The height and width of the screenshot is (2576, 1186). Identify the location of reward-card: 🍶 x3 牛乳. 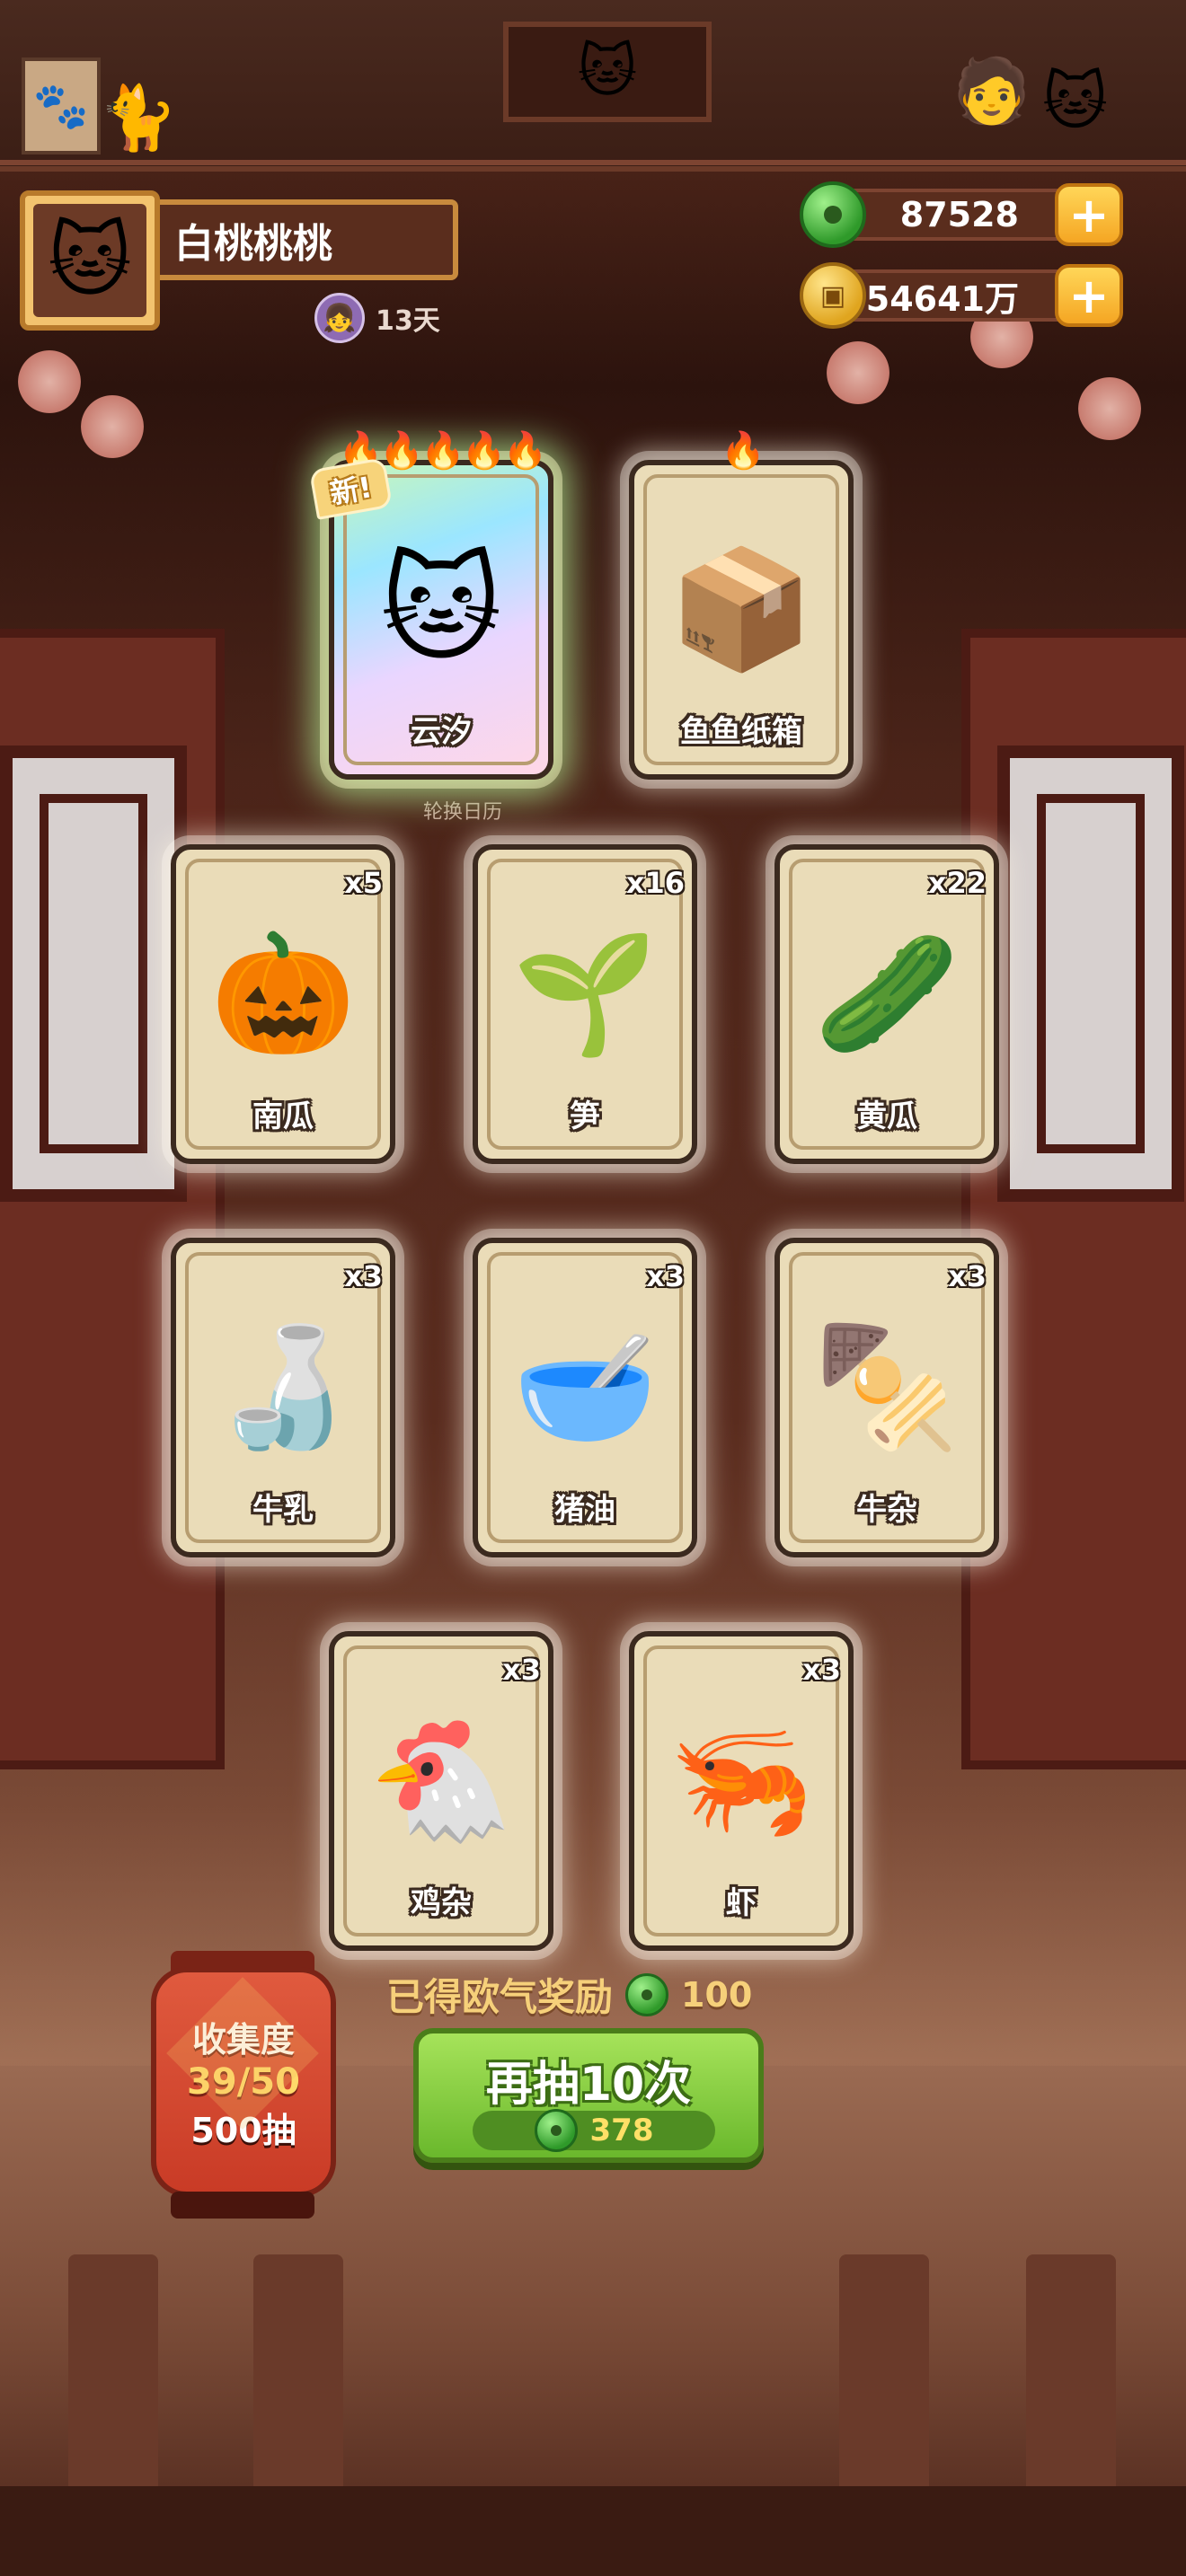
(283, 1397).